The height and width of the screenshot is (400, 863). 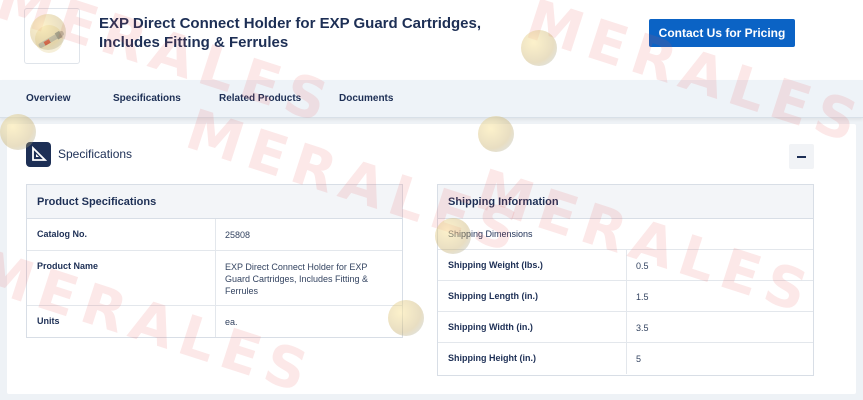 What do you see at coordinates (495, 265) in the screenshot?
I see `shipping-label: Shipping Weight (lbs.)` at bounding box center [495, 265].